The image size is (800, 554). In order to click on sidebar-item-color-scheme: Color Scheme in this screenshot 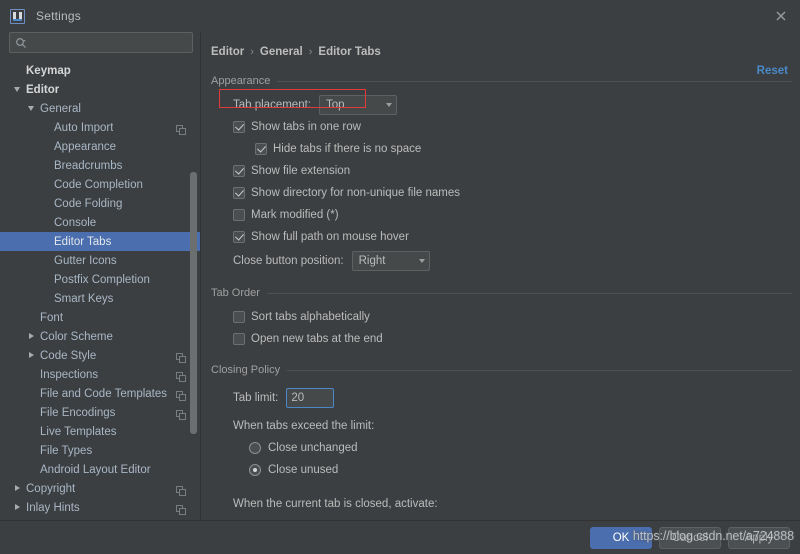, I will do `click(100, 336)`.